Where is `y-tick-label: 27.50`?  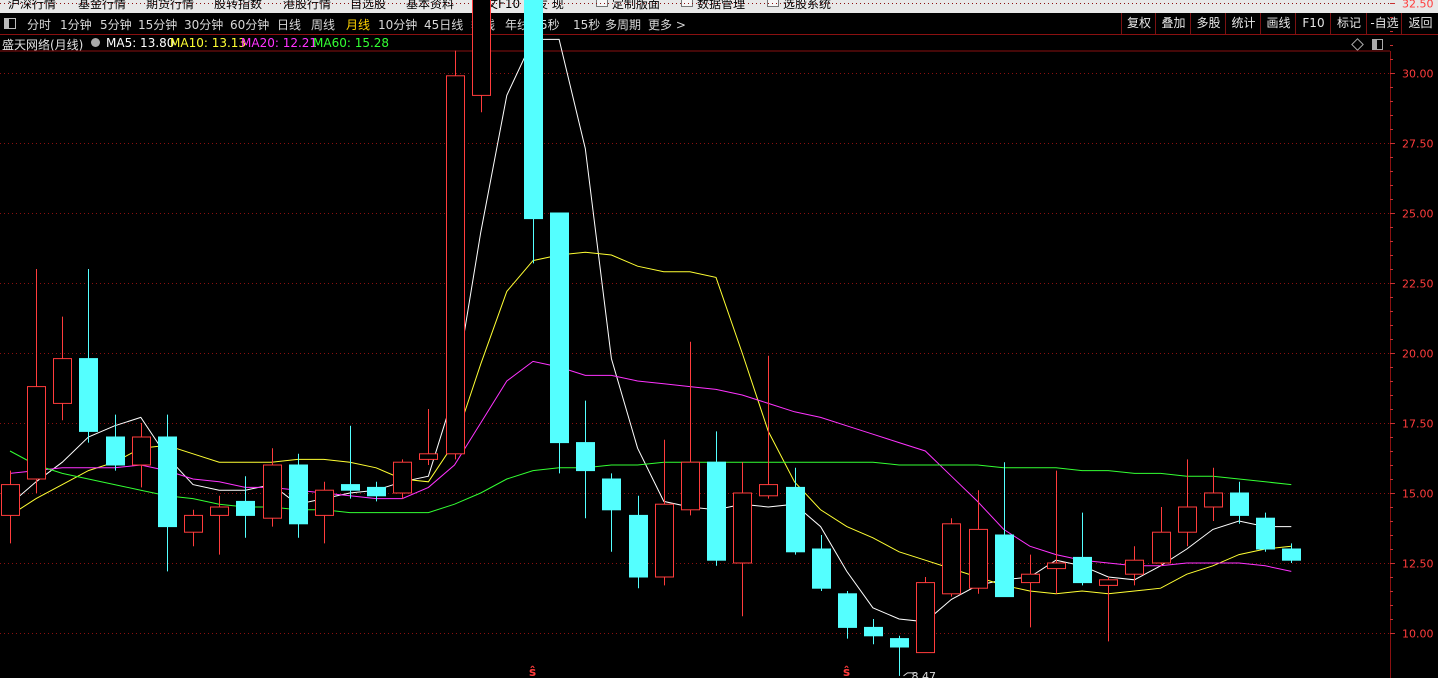 y-tick-label: 27.50 is located at coordinates (1418, 144).